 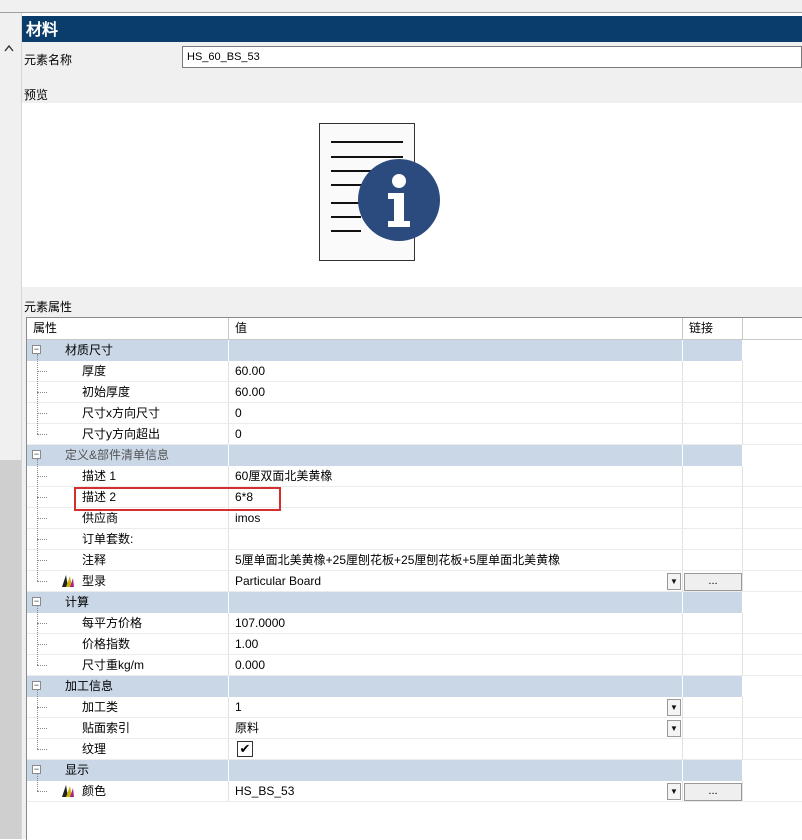 I want to click on group-row: − 加工信息, so click(x=414, y=686).